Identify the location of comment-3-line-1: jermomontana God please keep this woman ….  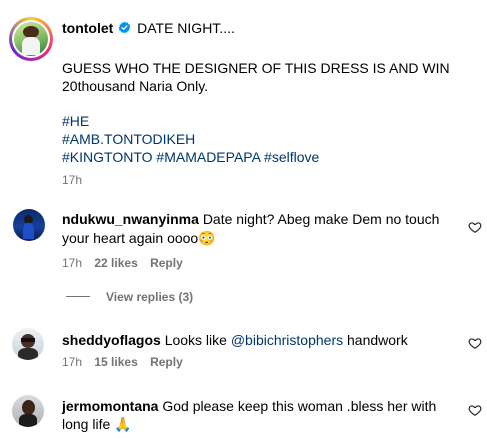
(249, 406).